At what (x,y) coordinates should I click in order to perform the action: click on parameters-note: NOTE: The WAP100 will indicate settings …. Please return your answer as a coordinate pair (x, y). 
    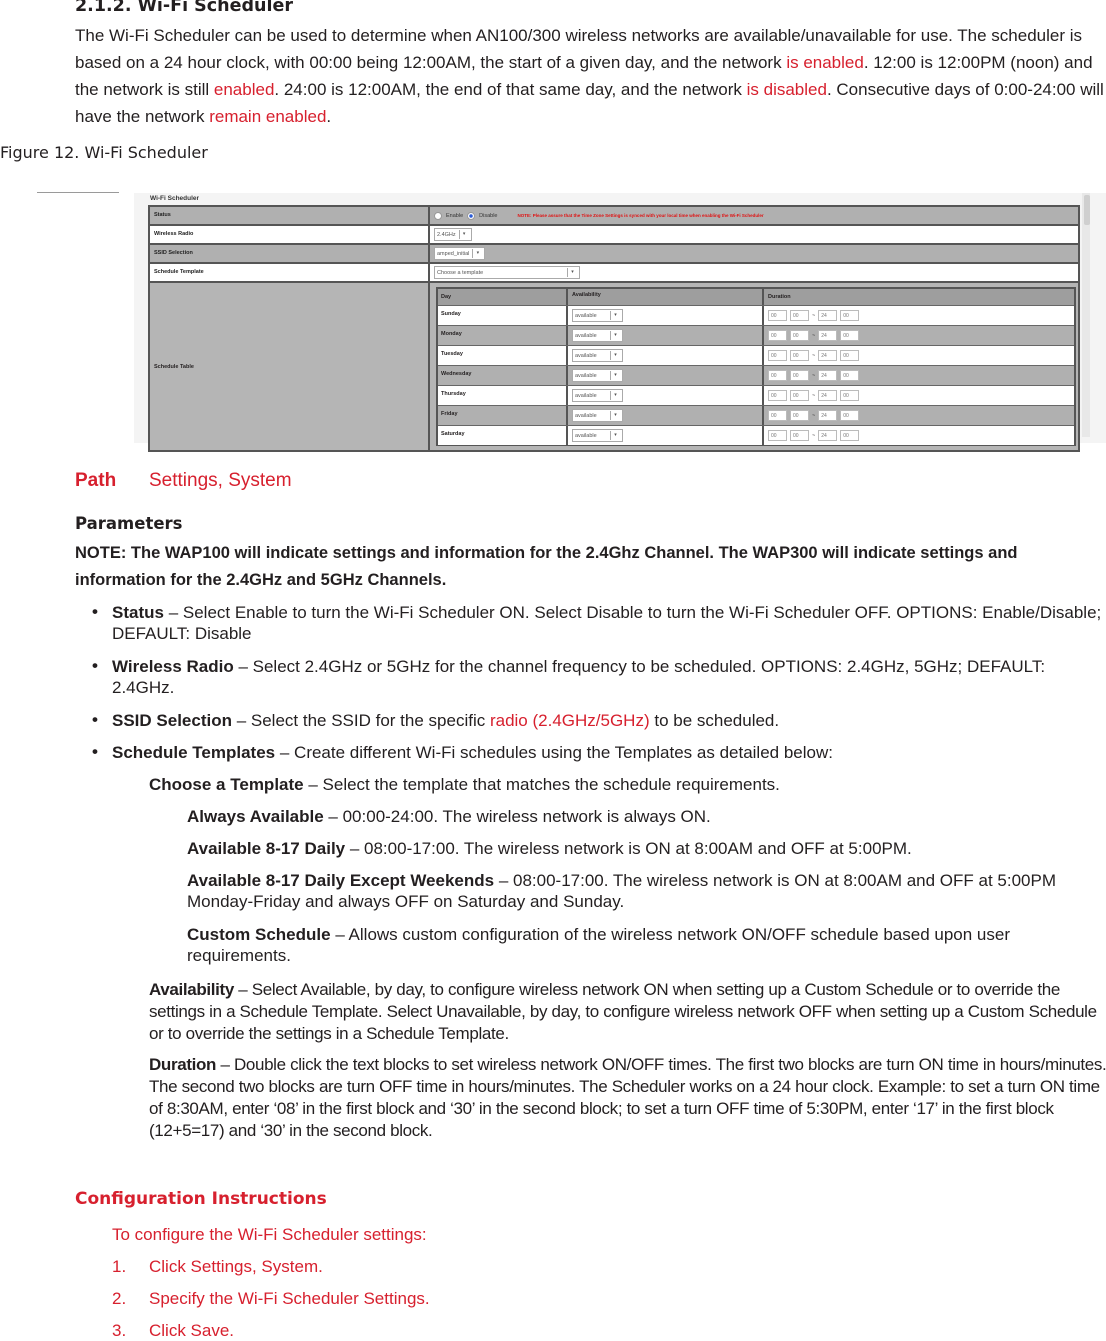
    Looking at the image, I should click on (546, 566).